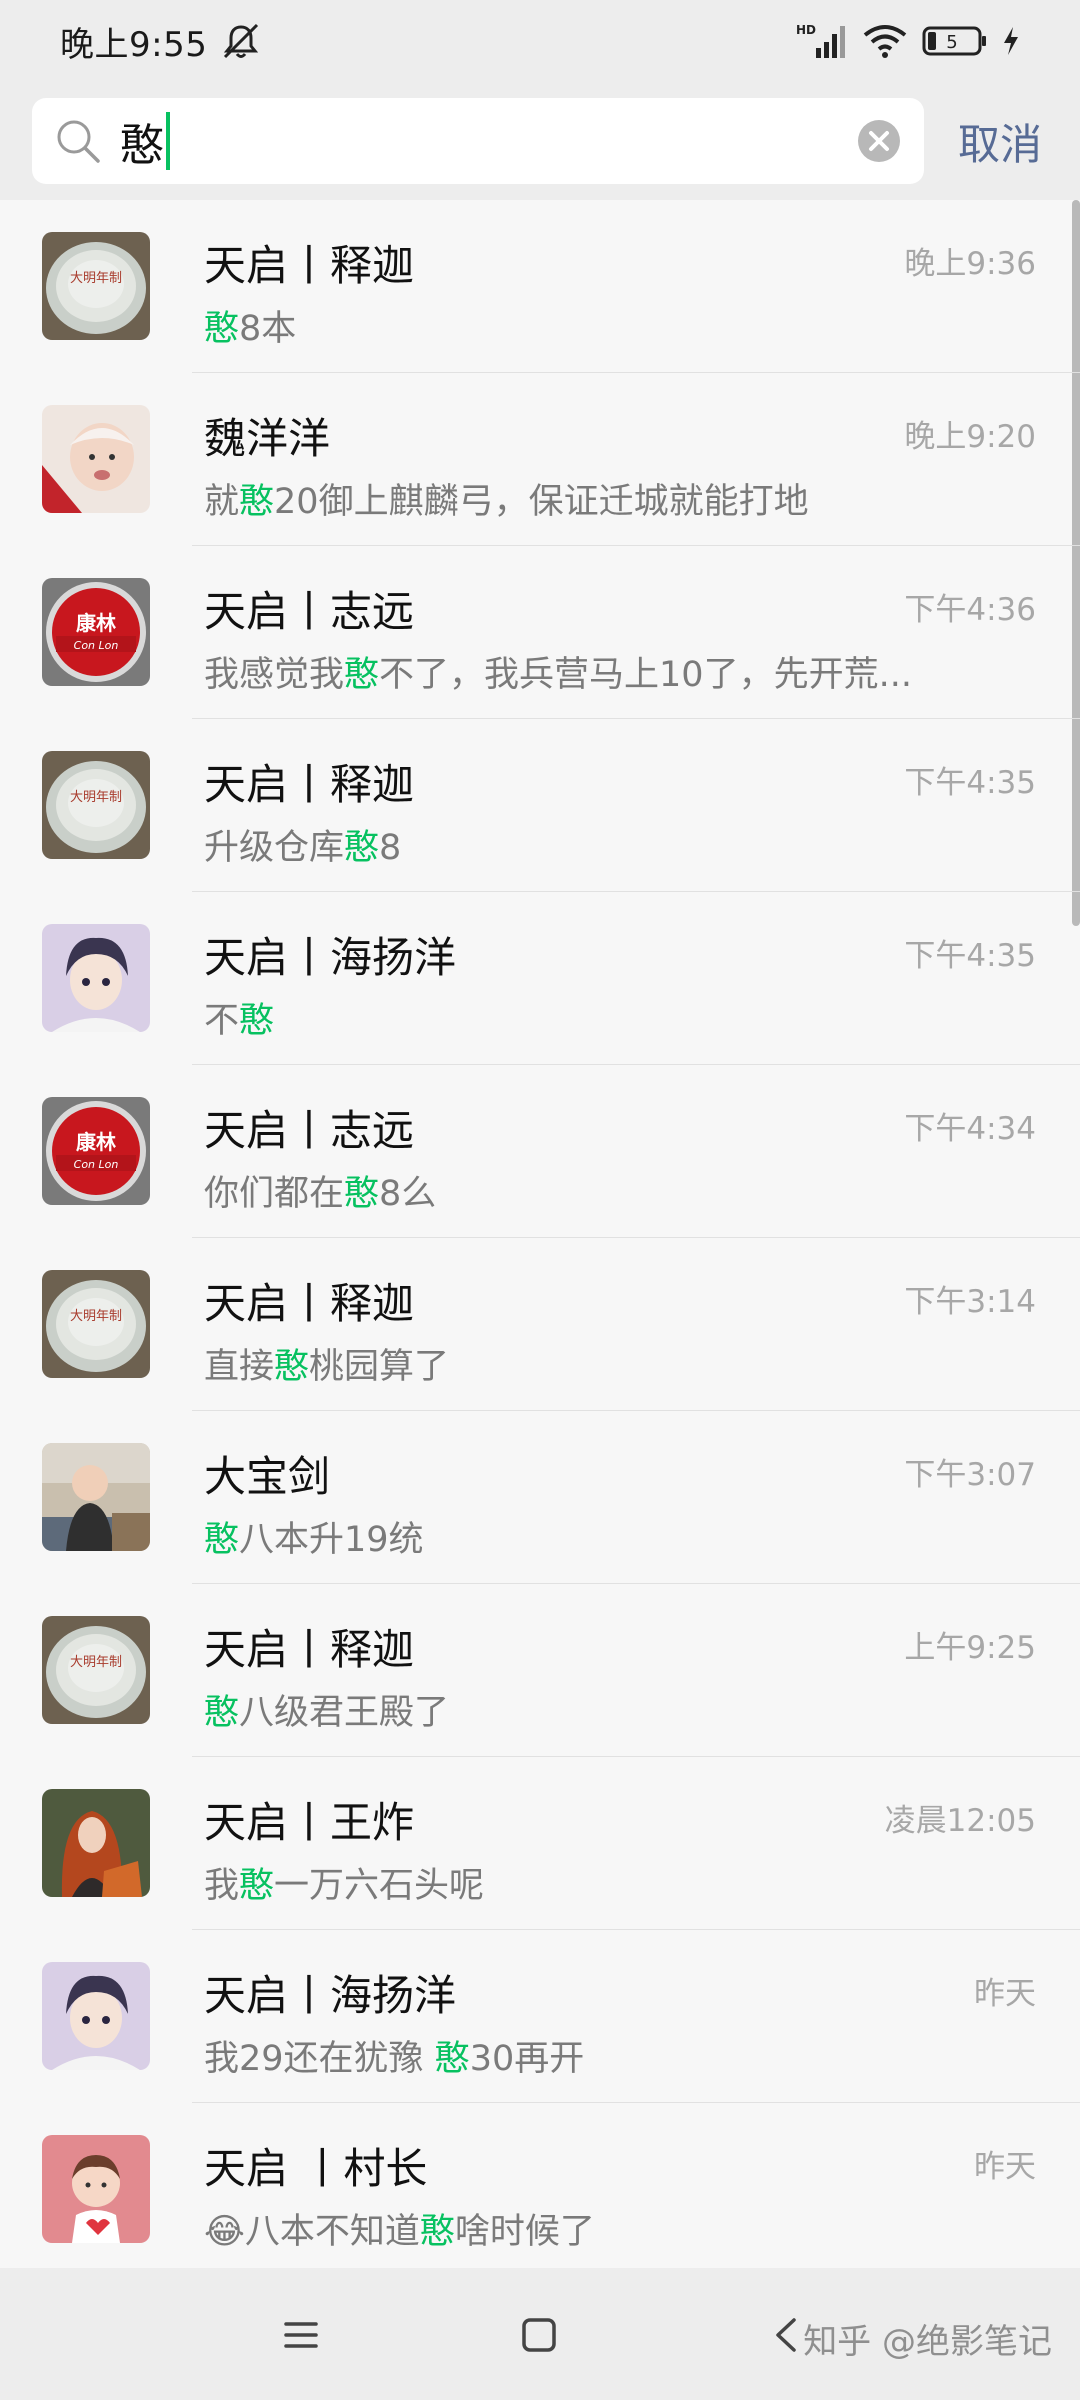  I want to click on silent-icon, so click(241, 41).